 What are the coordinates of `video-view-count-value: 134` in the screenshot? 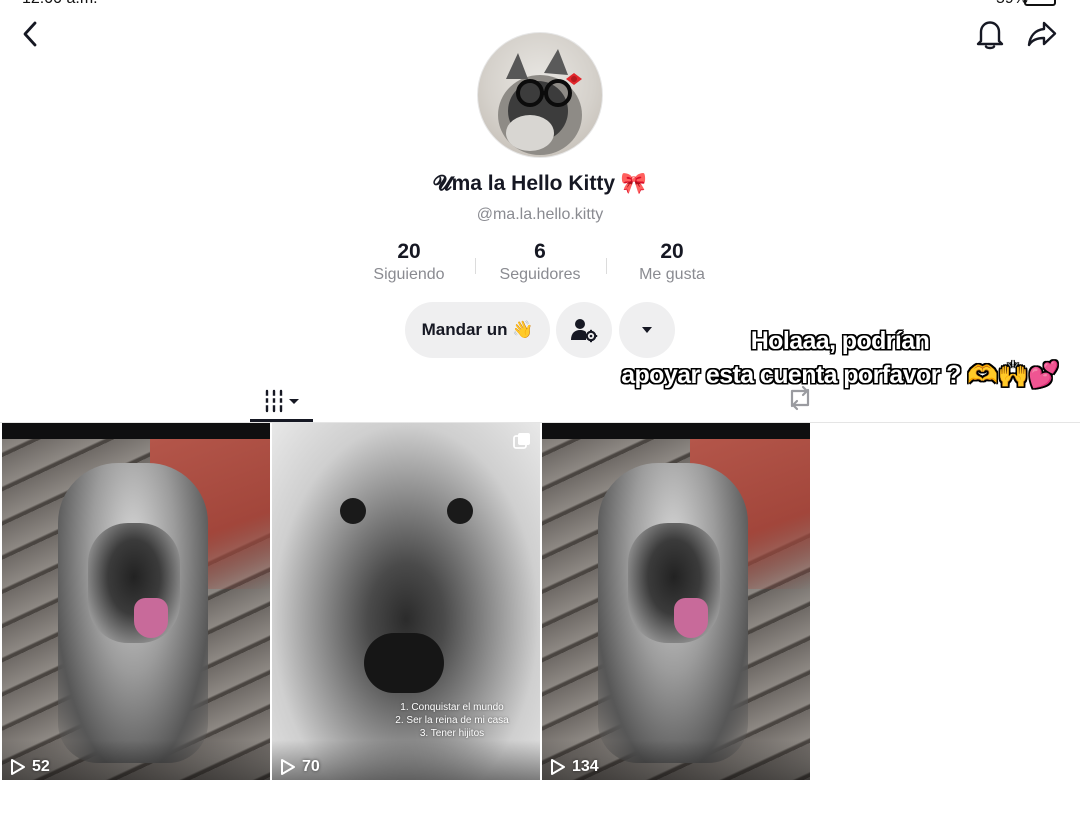 It's located at (585, 766).